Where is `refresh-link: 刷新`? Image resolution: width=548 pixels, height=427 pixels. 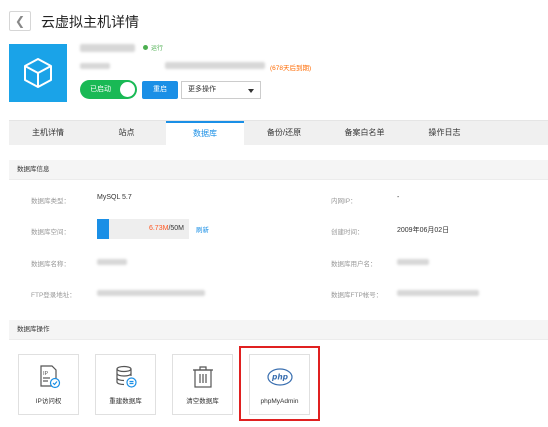 refresh-link: 刷新 is located at coordinates (202, 229).